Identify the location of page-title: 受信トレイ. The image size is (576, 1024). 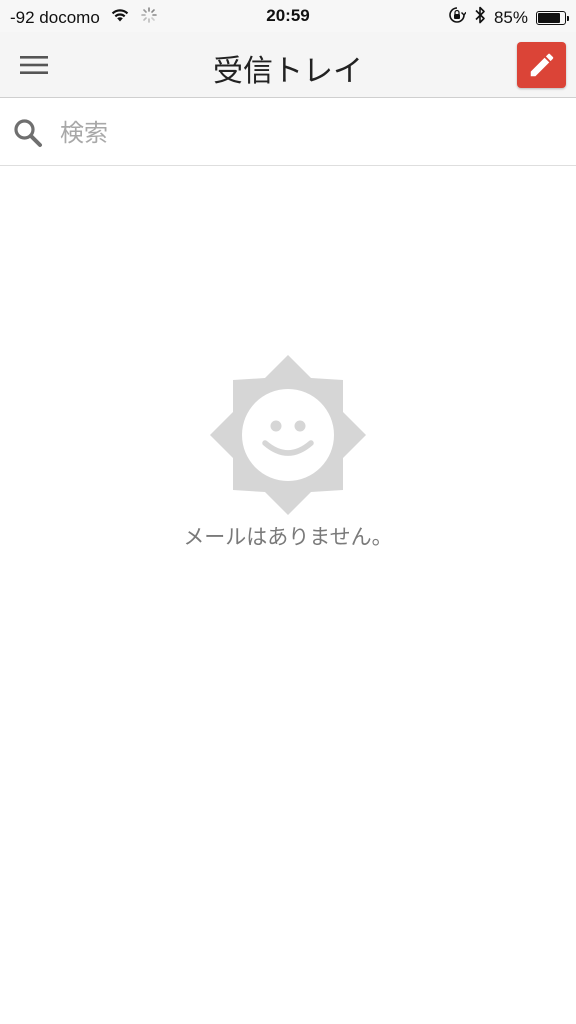
(288, 71).